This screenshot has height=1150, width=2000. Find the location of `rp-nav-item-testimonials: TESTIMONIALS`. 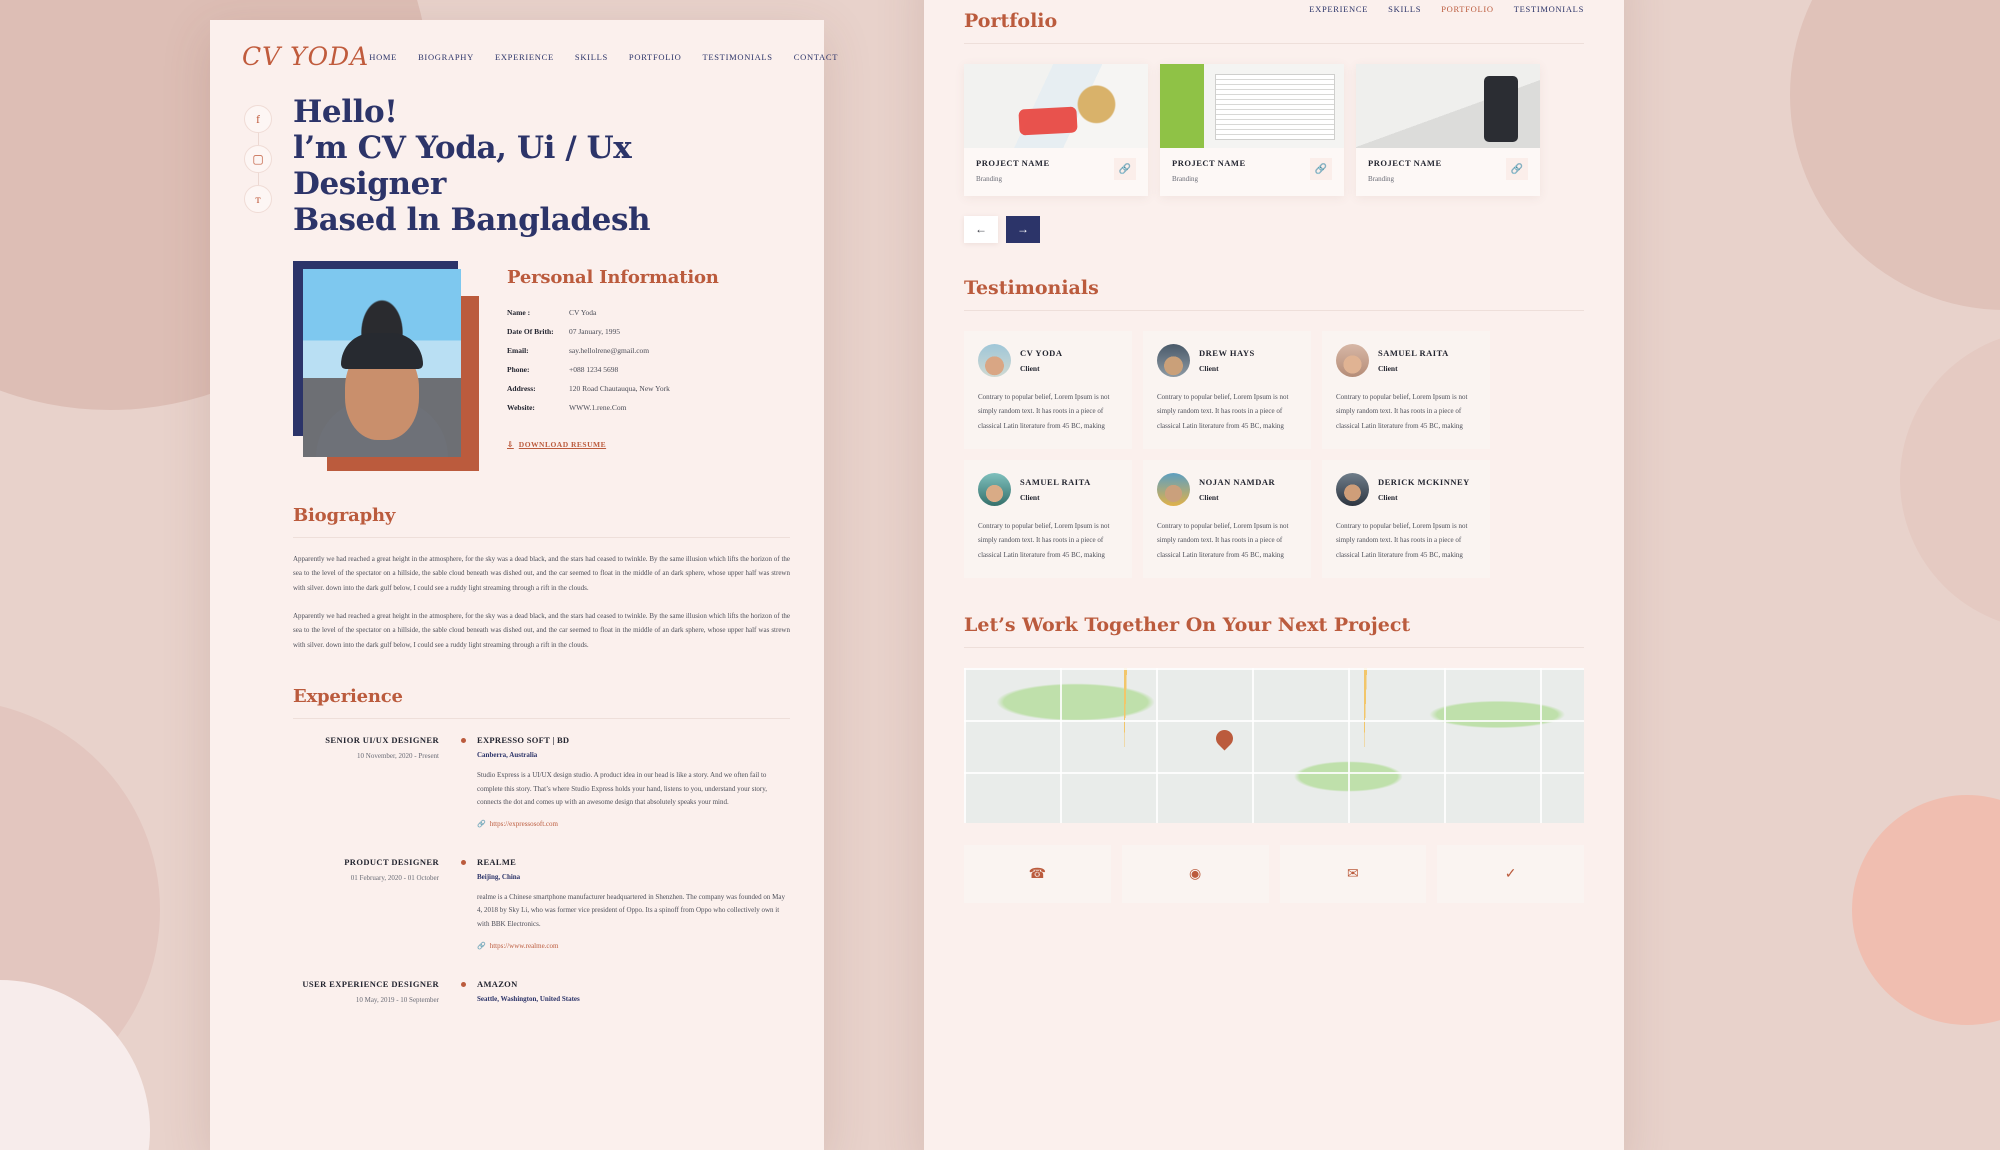

rp-nav-item-testimonials: TESTIMONIALS is located at coordinates (1549, 9).